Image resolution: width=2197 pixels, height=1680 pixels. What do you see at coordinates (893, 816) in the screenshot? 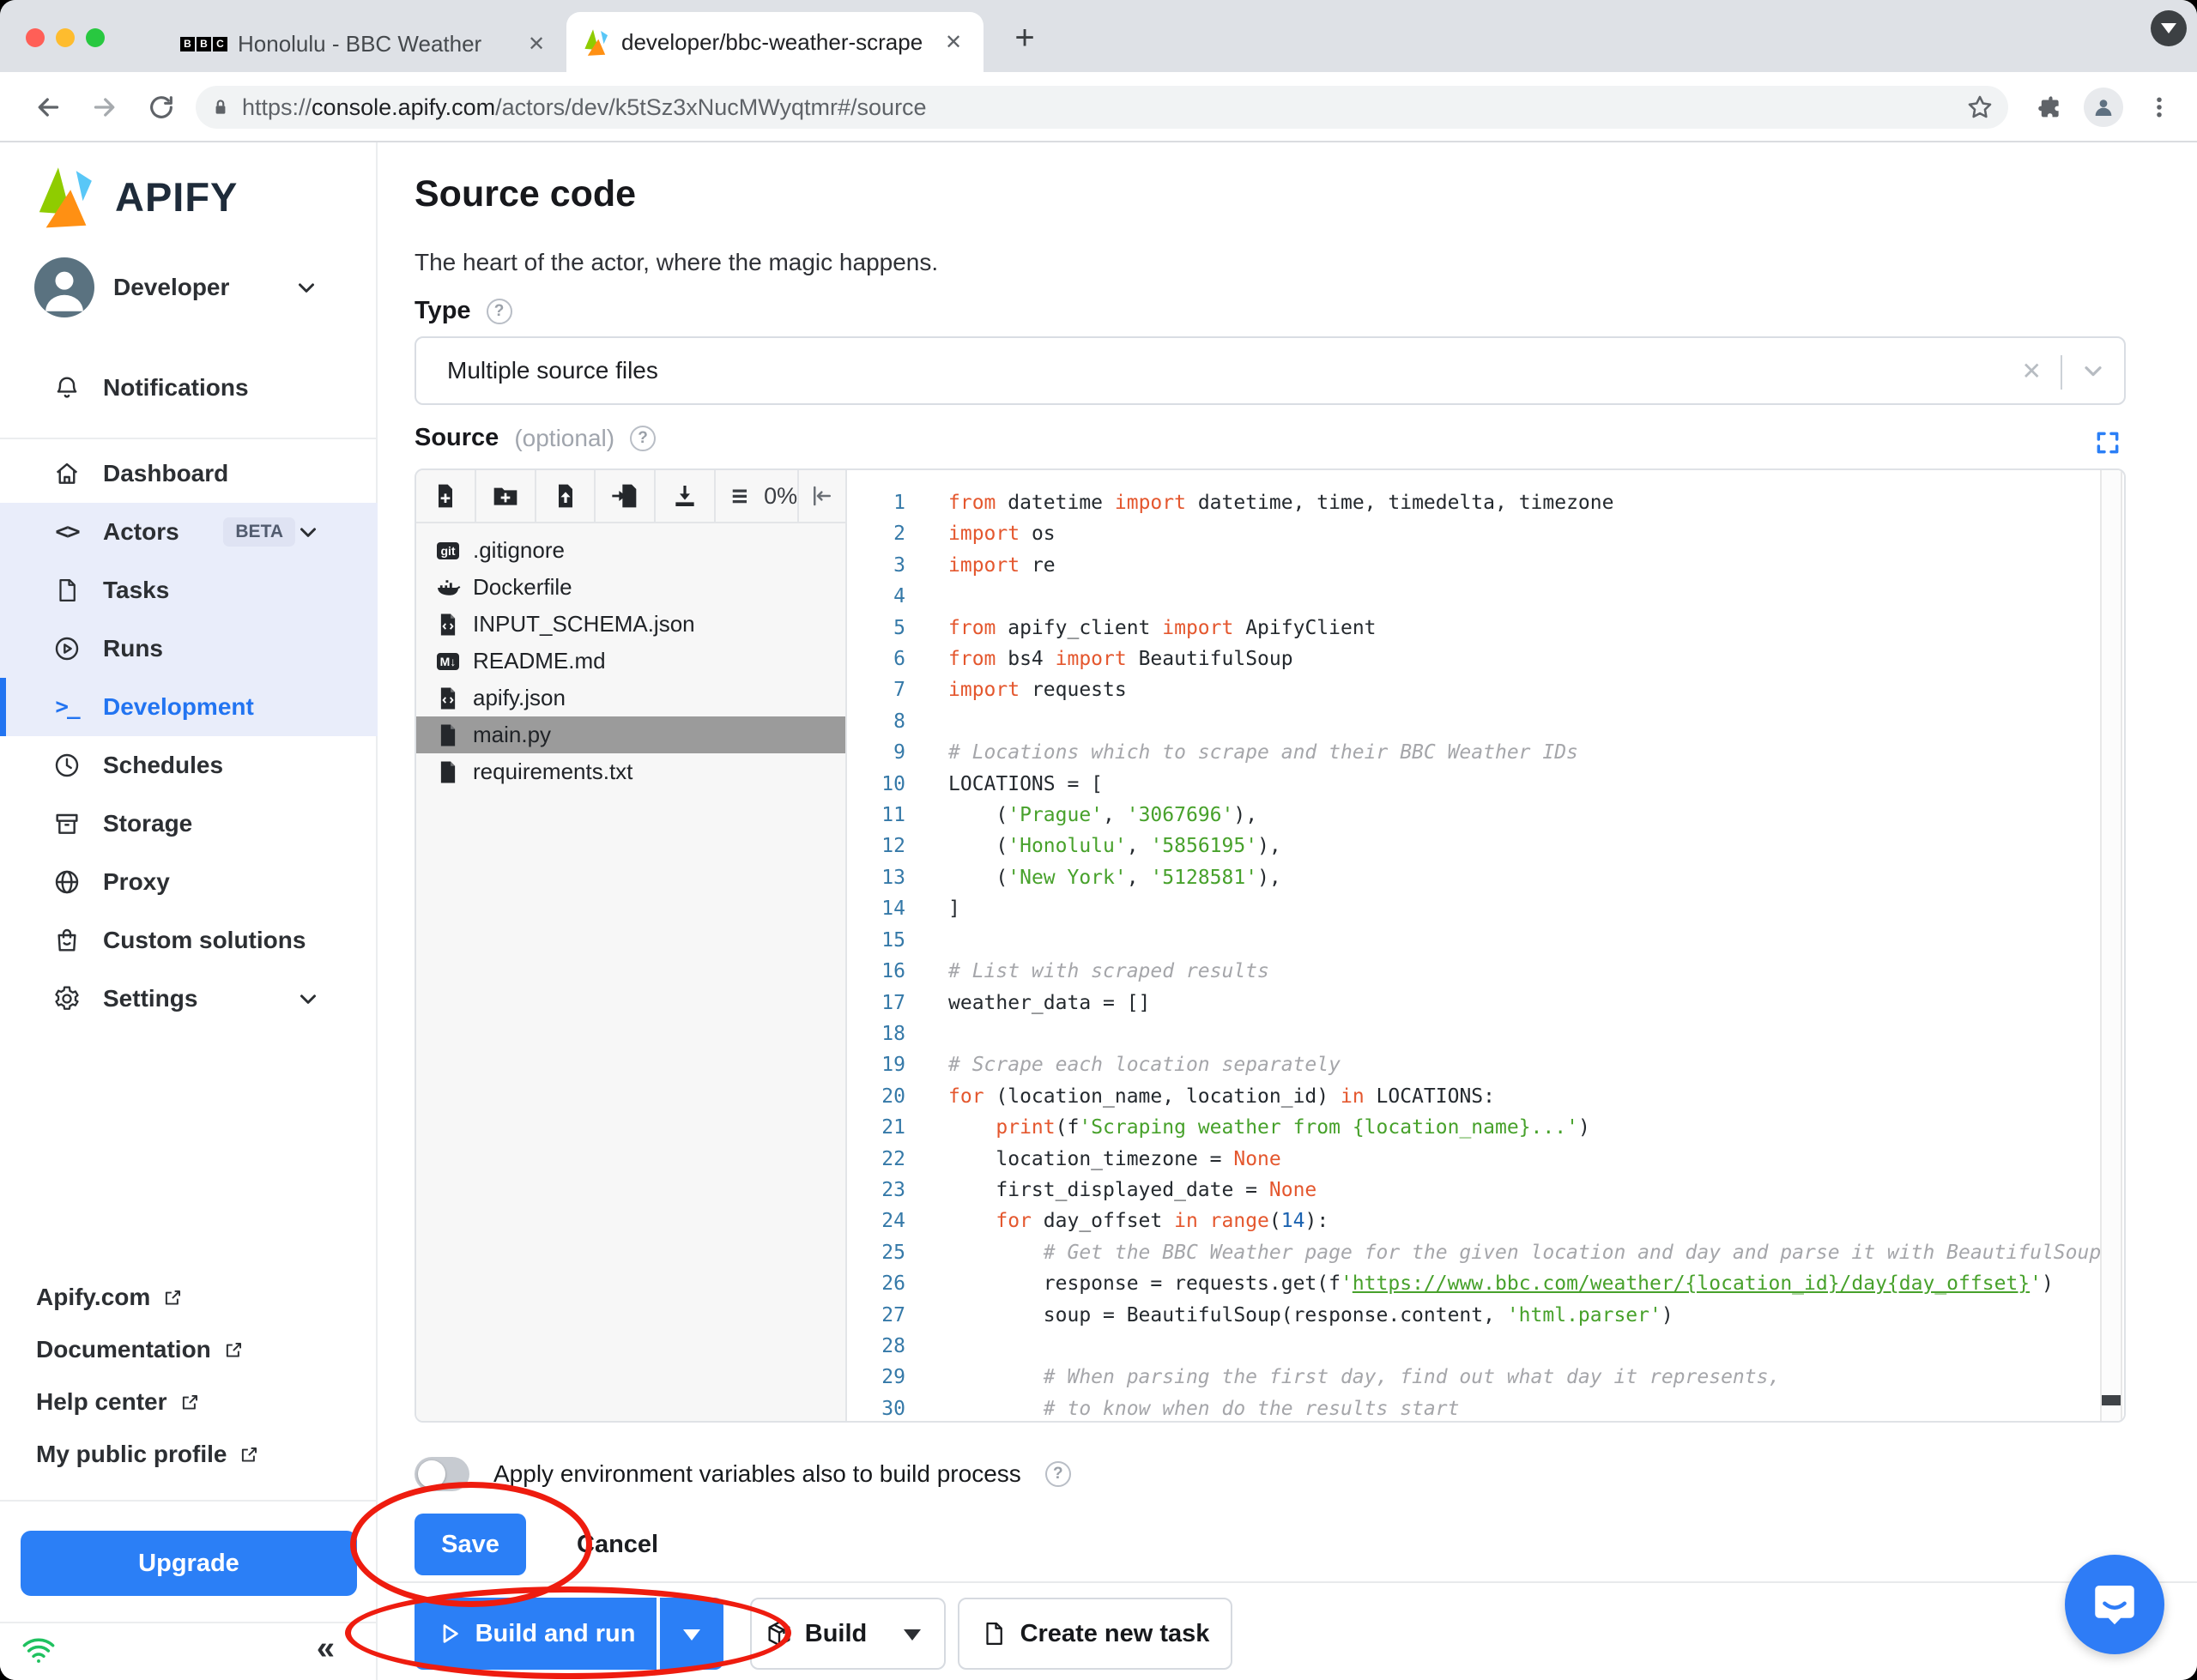
I see `line-number: 11` at bounding box center [893, 816].